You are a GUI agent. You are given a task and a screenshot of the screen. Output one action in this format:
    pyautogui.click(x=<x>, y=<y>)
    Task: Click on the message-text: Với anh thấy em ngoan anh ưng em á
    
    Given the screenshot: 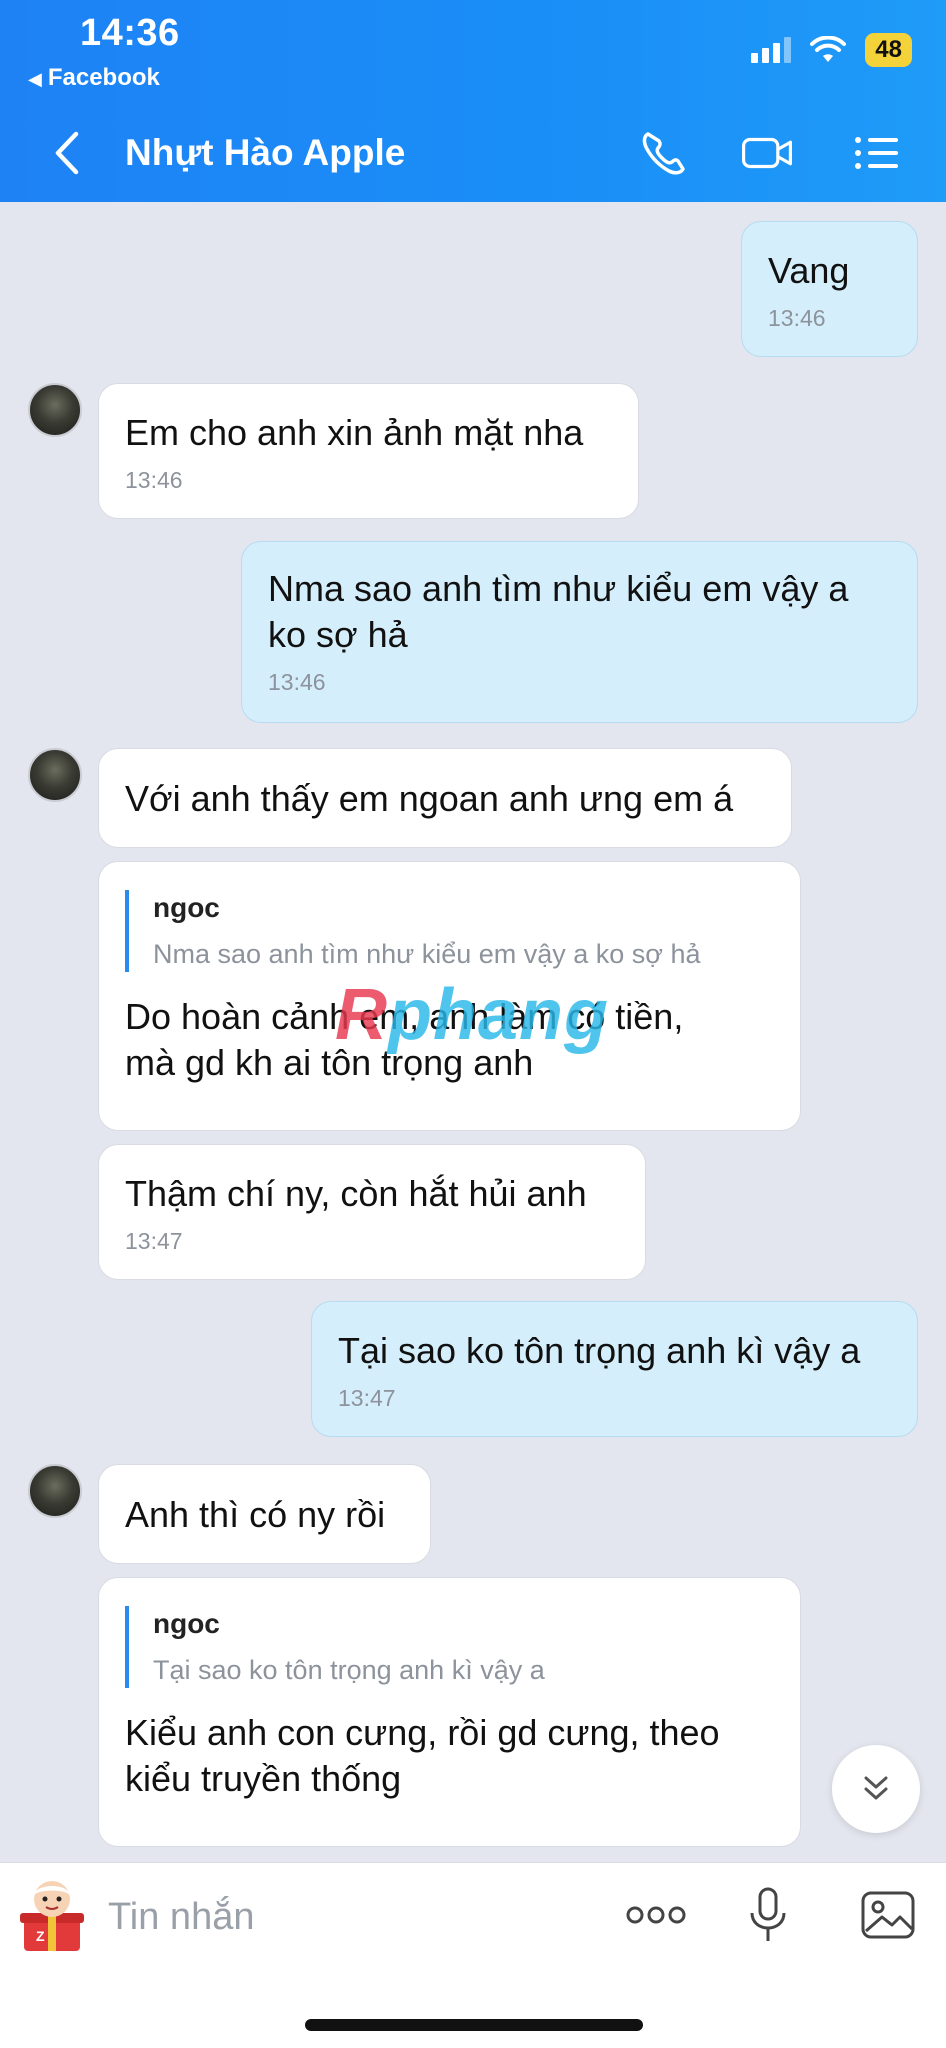 What is the action you would take?
    pyautogui.click(x=429, y=798)
    